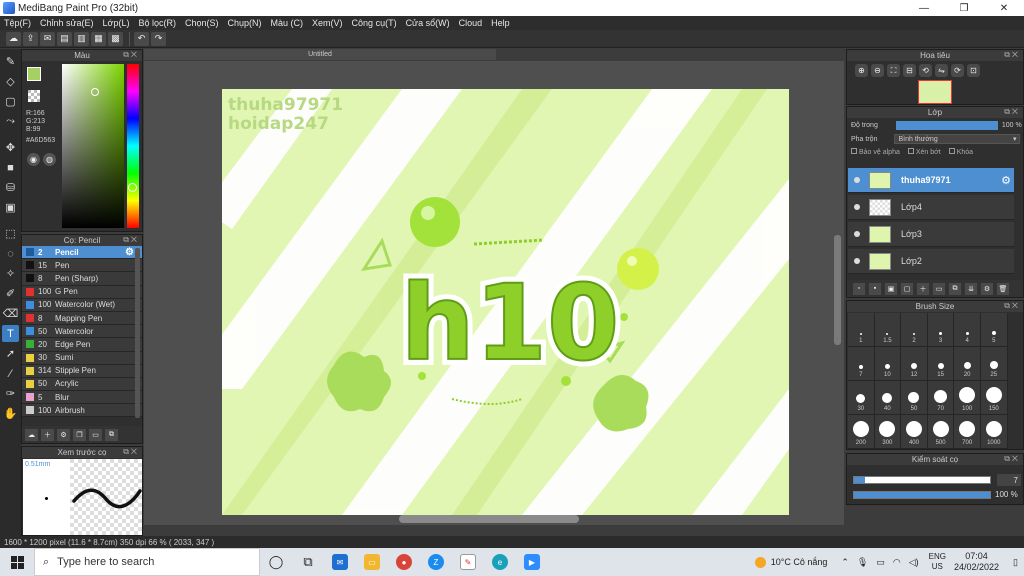  I want to click on folder-icon: ▭, so click(95, 434).